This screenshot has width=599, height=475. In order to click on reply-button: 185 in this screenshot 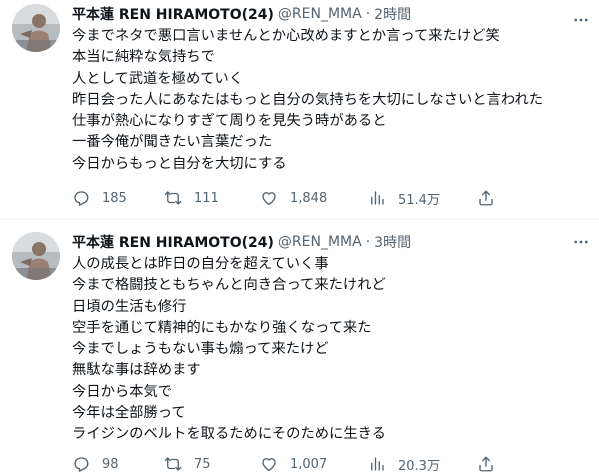, I will do `click(99, 198)`.